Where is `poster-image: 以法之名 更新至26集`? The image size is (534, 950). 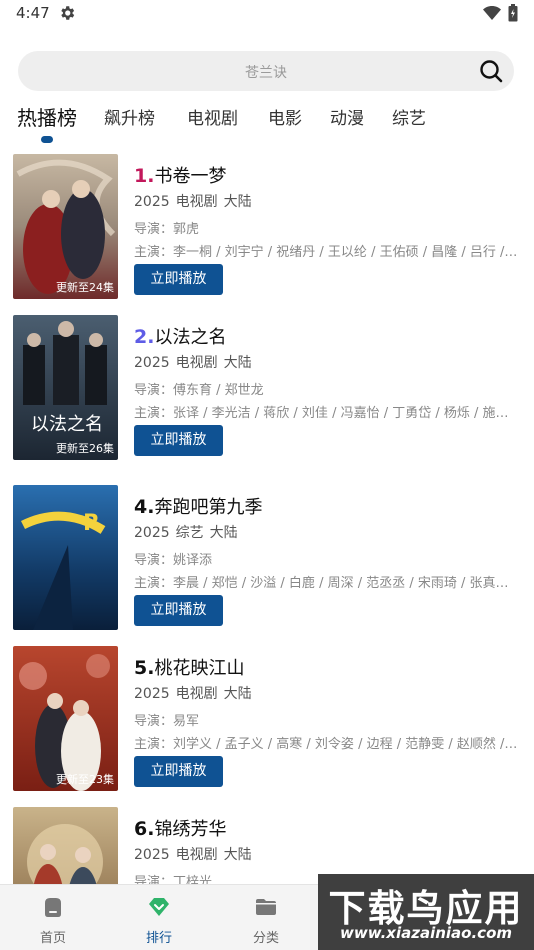 poster-image: 以法之名 更新至26集 is located at coordinates (65, 387).